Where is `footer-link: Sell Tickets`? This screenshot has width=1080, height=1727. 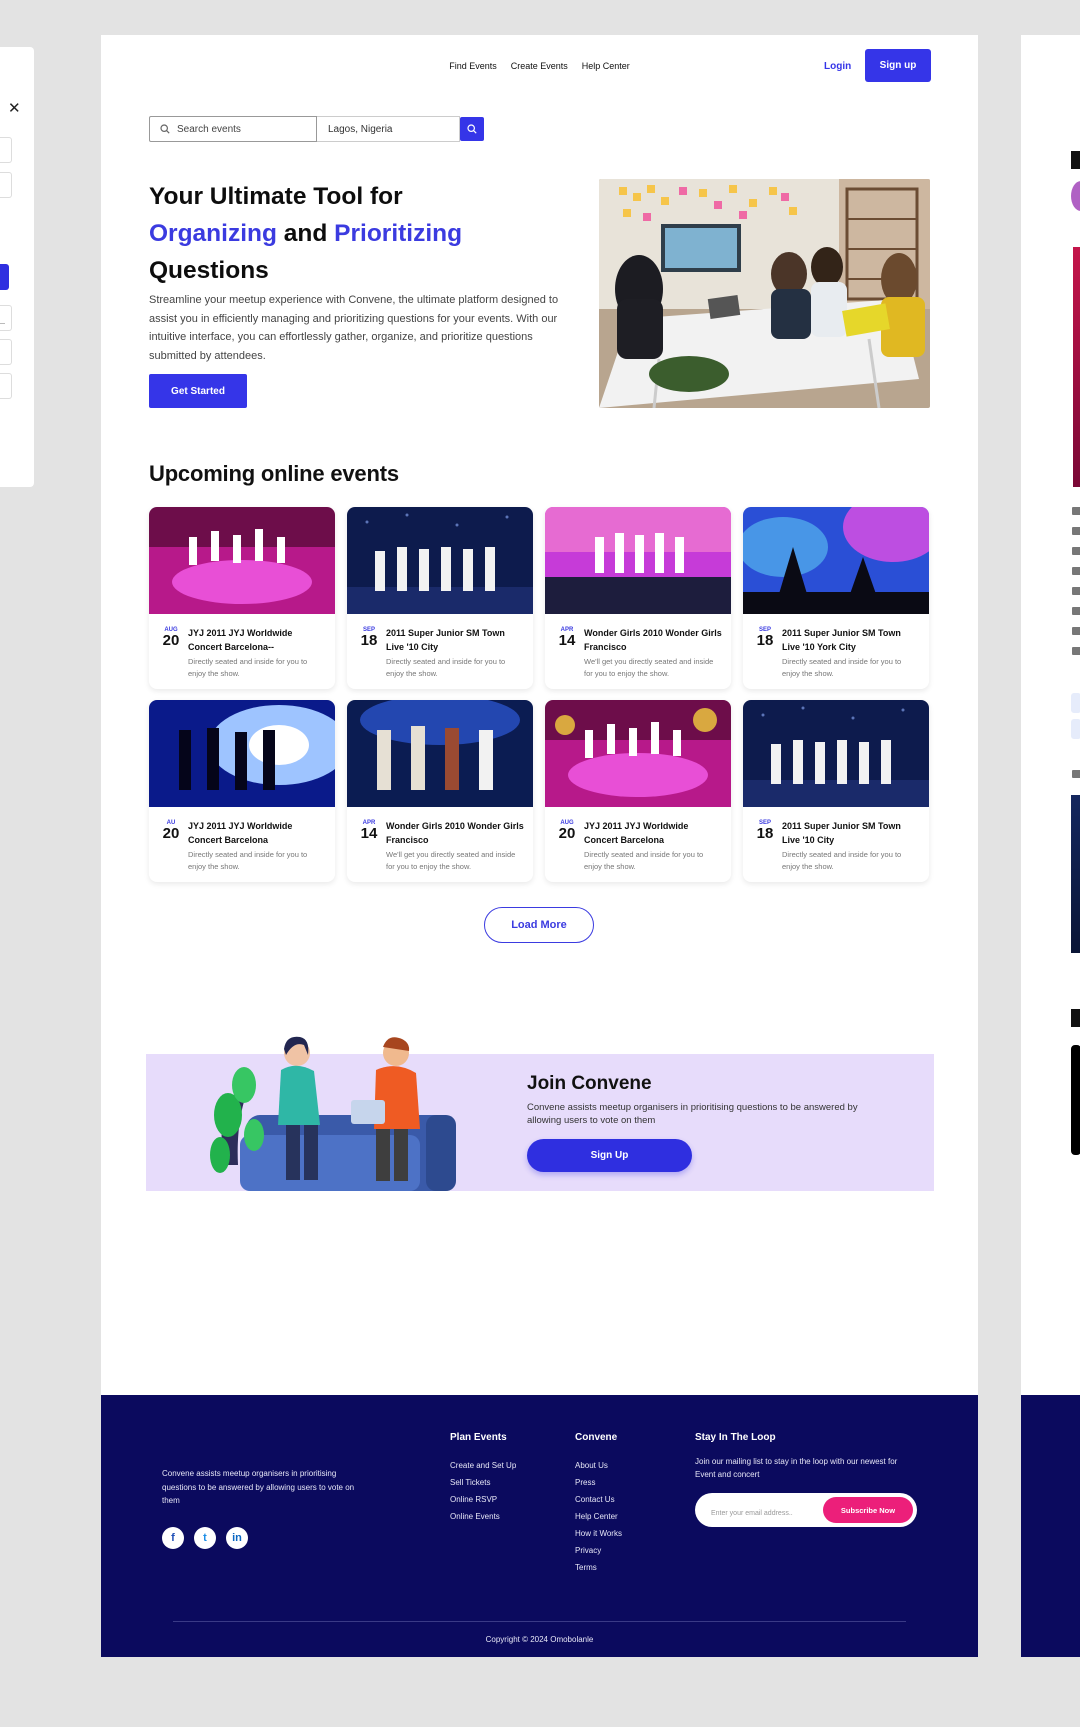 footer-link: Sell Tickets is located at coordinates (483, 1482).